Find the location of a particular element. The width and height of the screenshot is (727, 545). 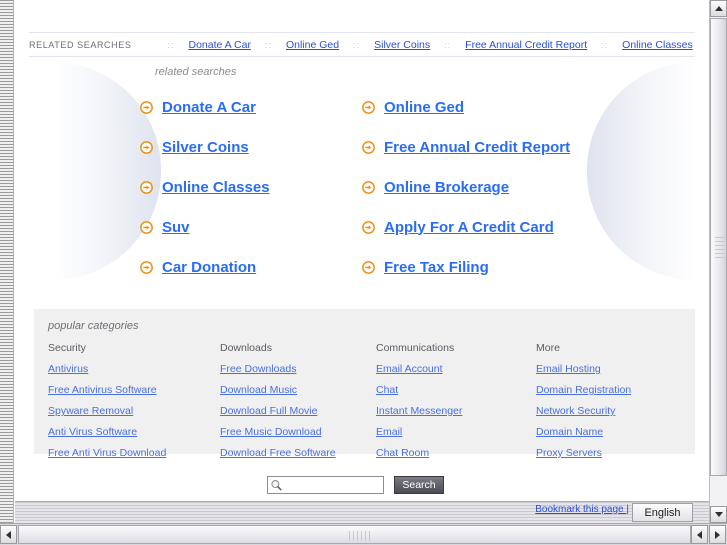

scroll-down-button is located at coordinates (718, 514).